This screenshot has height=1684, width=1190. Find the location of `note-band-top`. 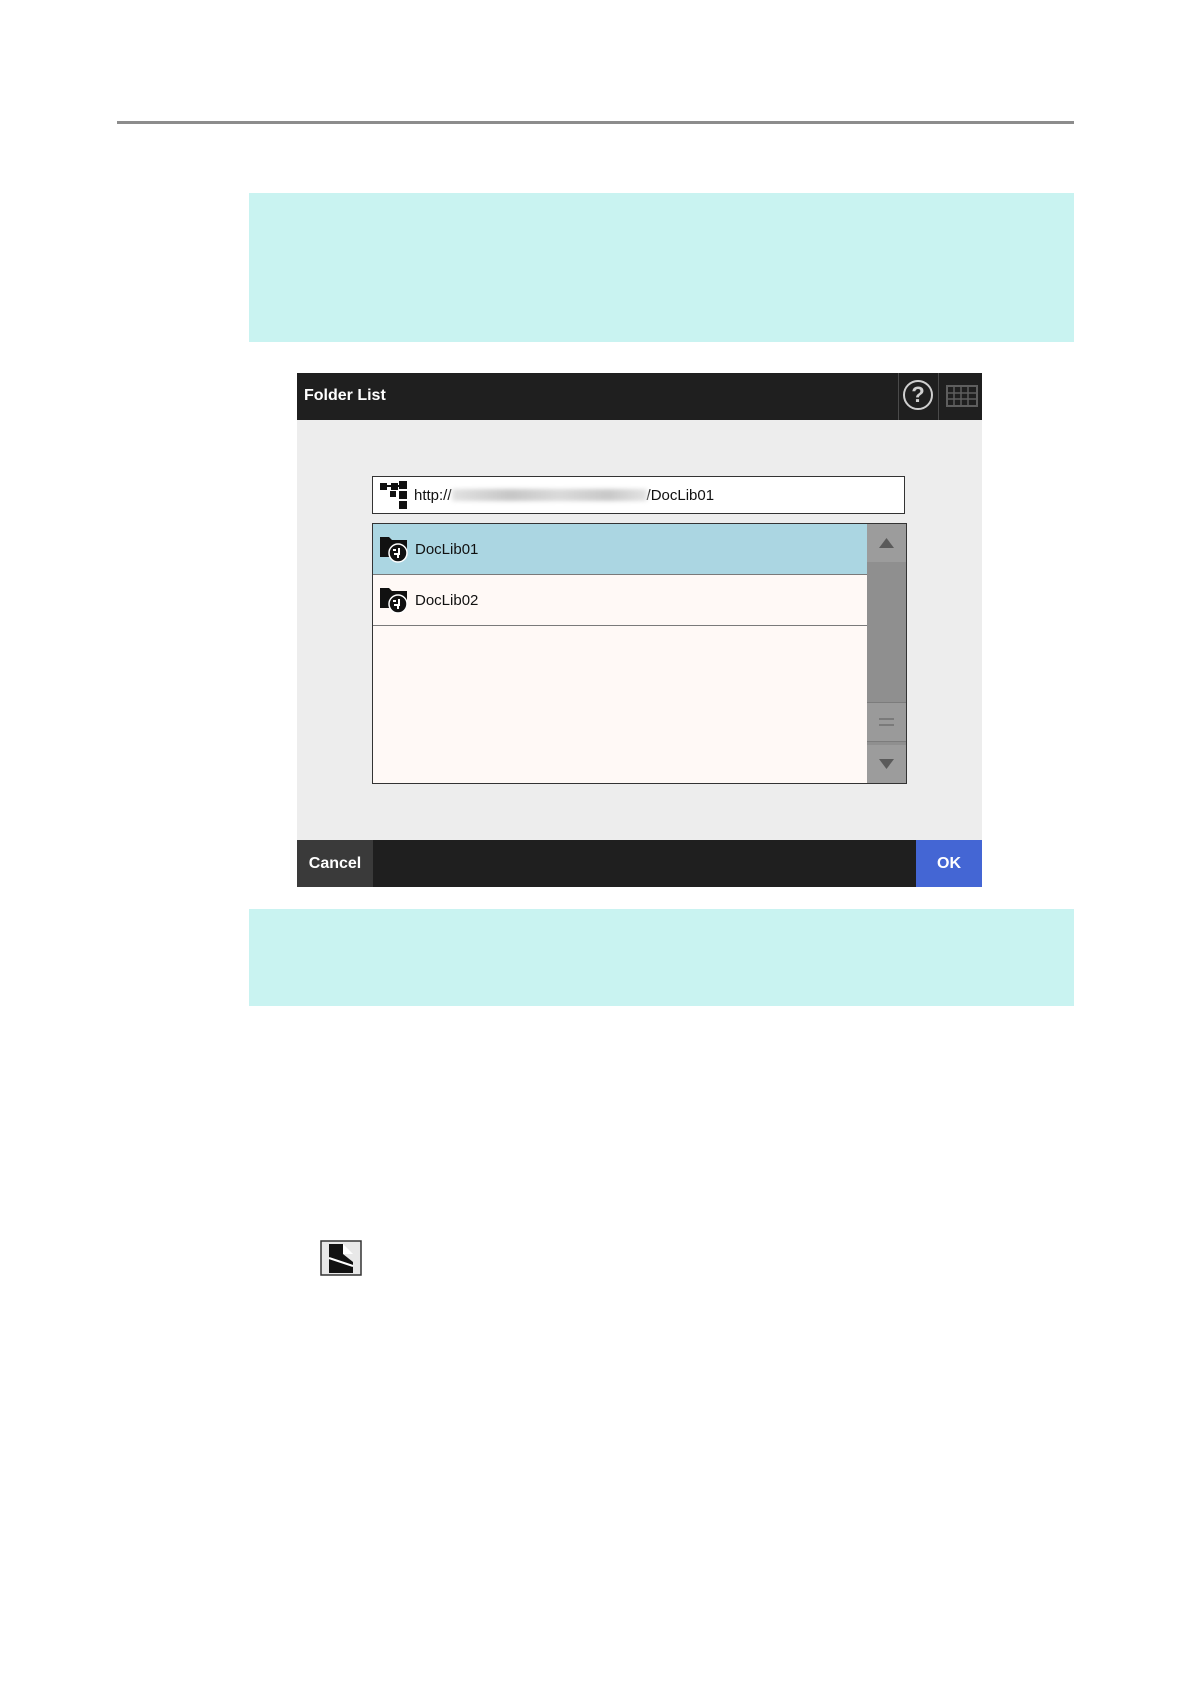

note-band-top is located at coordinates (661, 267).